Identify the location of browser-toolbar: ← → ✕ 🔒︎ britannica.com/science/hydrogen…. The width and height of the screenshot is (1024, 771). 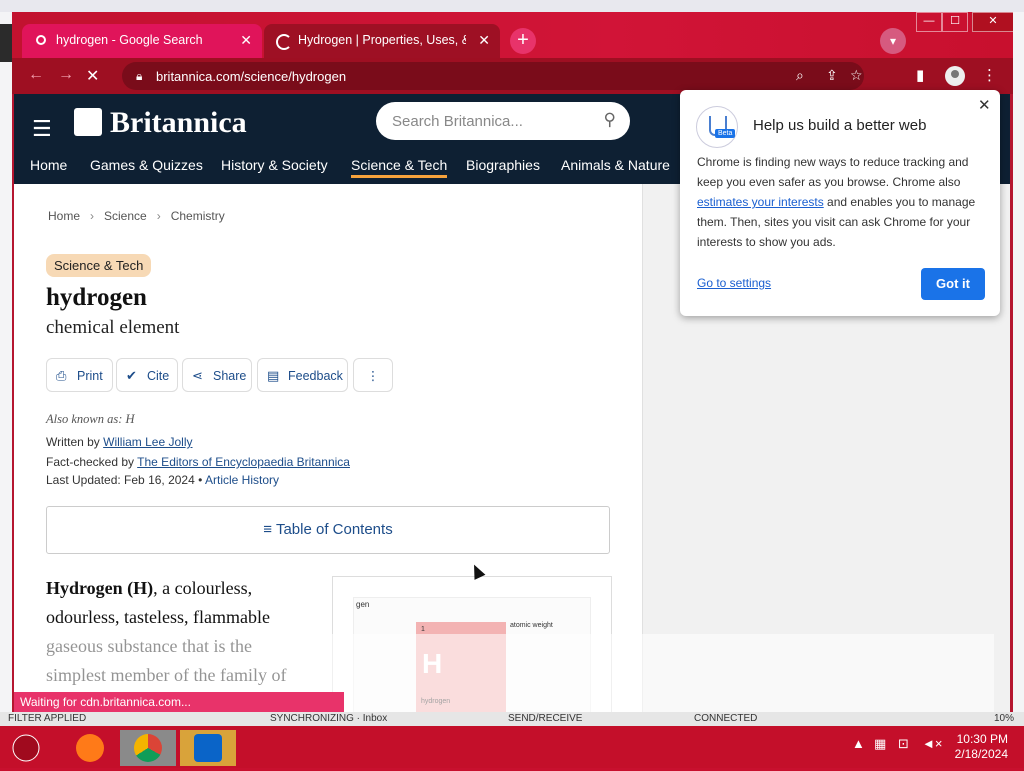
(512, 76).